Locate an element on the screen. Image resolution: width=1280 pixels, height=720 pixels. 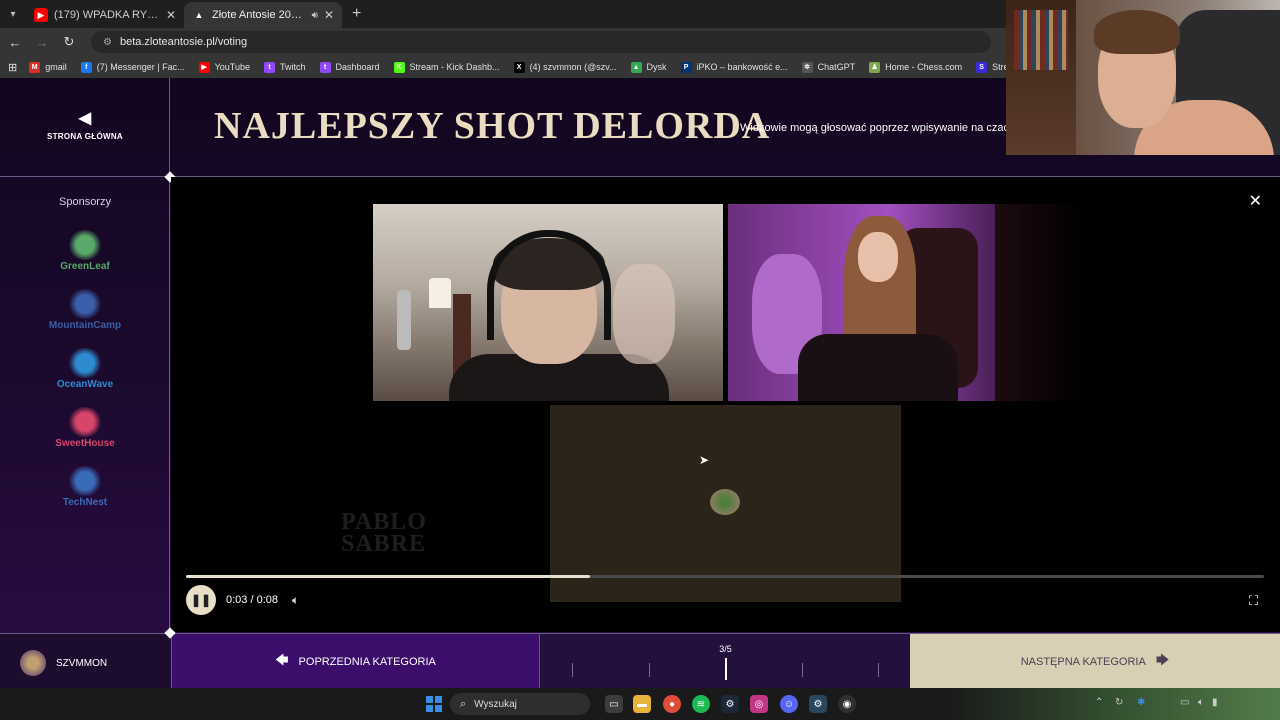
tab-youtube: ▶ (179) WPADKA RYBSONA I LEO ✕ is located at coordinates (105, 15).